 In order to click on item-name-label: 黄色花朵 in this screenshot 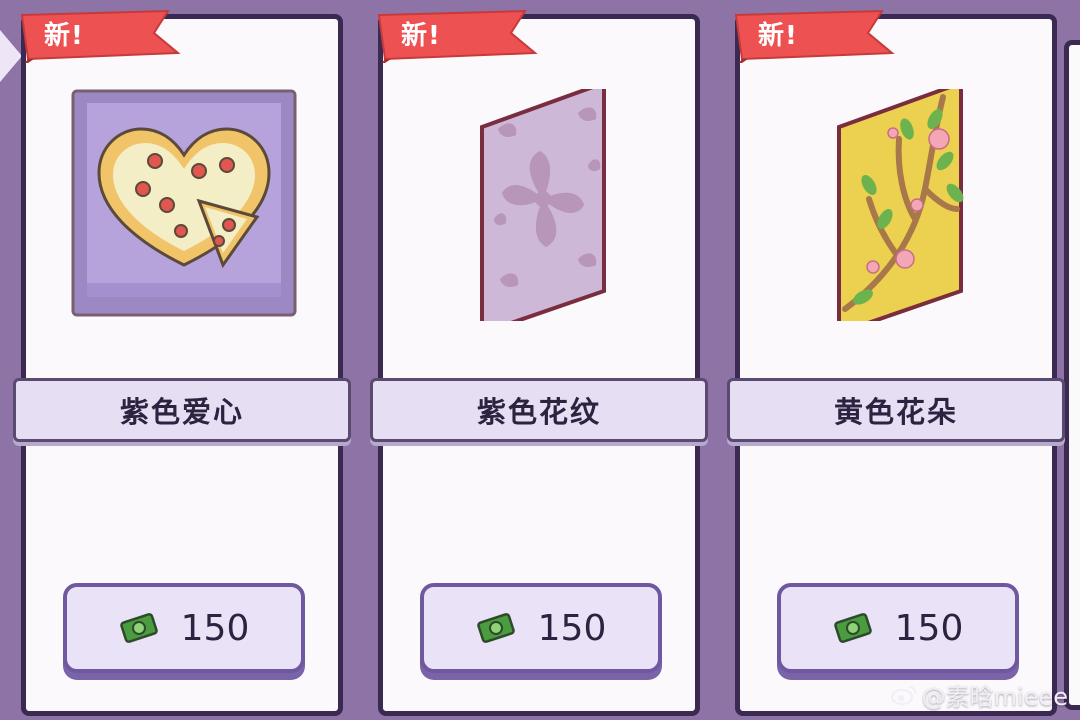, I will do `click(895, 412)`.